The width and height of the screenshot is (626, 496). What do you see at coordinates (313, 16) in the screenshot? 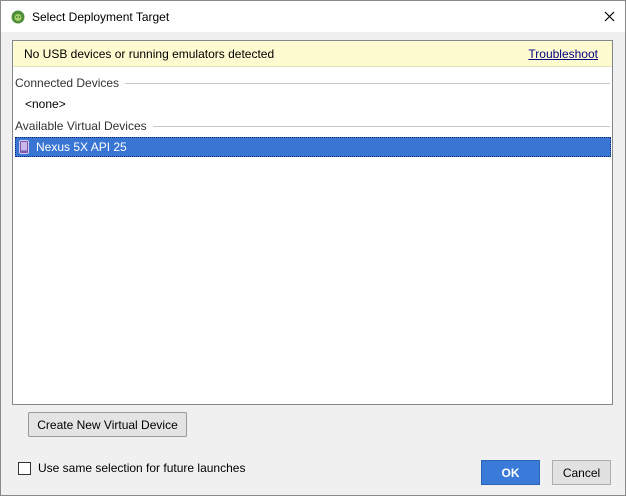
I see `title-bar: Select Deployment Target` at bounding box center [313, 16].